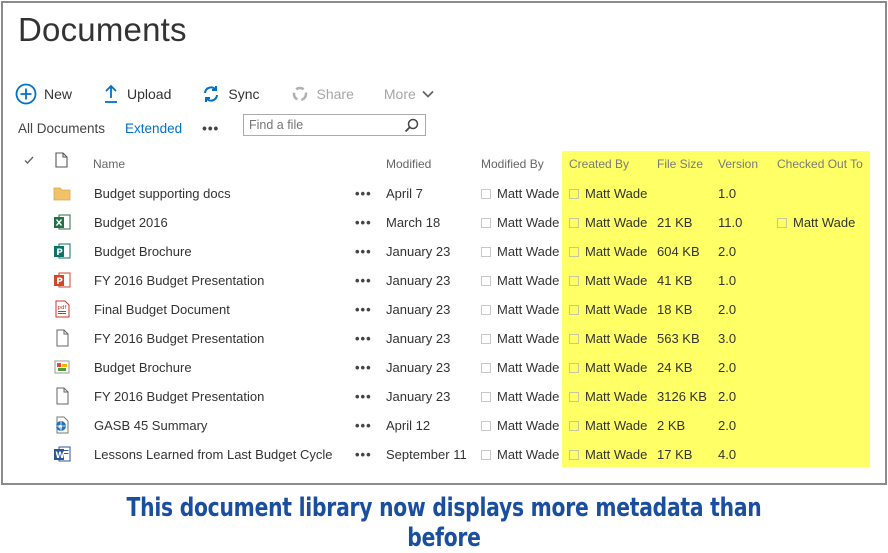 Image resolution: width=888 pixels, height=553 pixels. I want to click on search-icon, so click(411, 128).